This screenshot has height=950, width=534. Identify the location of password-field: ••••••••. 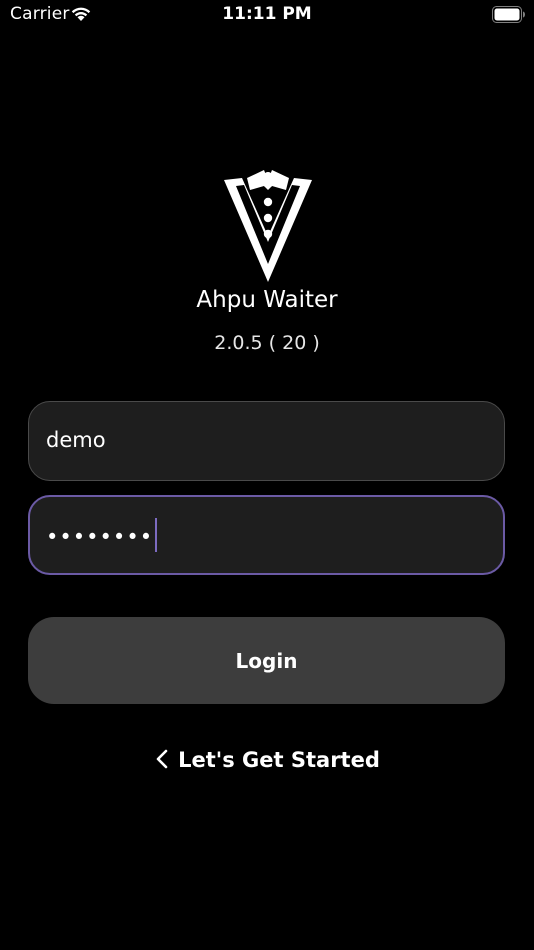
(266, 535).